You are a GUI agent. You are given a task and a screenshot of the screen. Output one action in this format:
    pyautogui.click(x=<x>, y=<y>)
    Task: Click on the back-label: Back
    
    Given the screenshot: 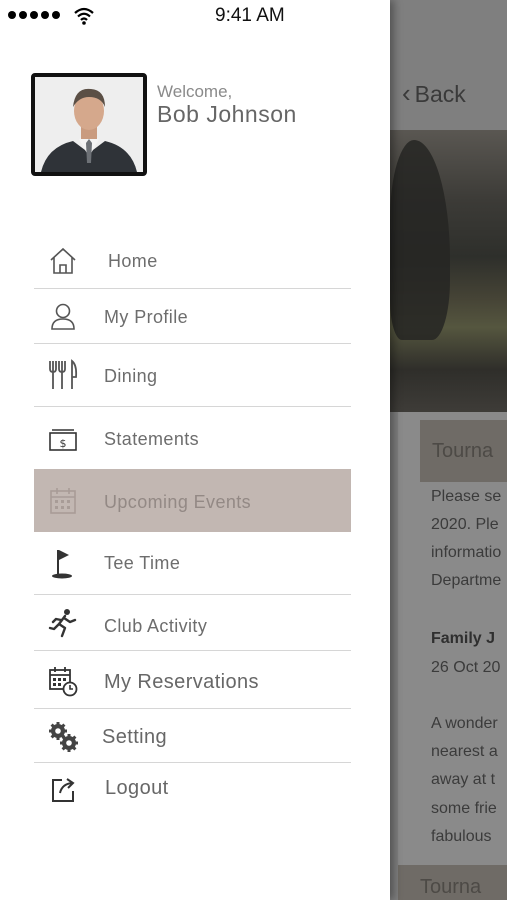 What is the action you would take?
    pyautogui.click(x=440, y=94)
    